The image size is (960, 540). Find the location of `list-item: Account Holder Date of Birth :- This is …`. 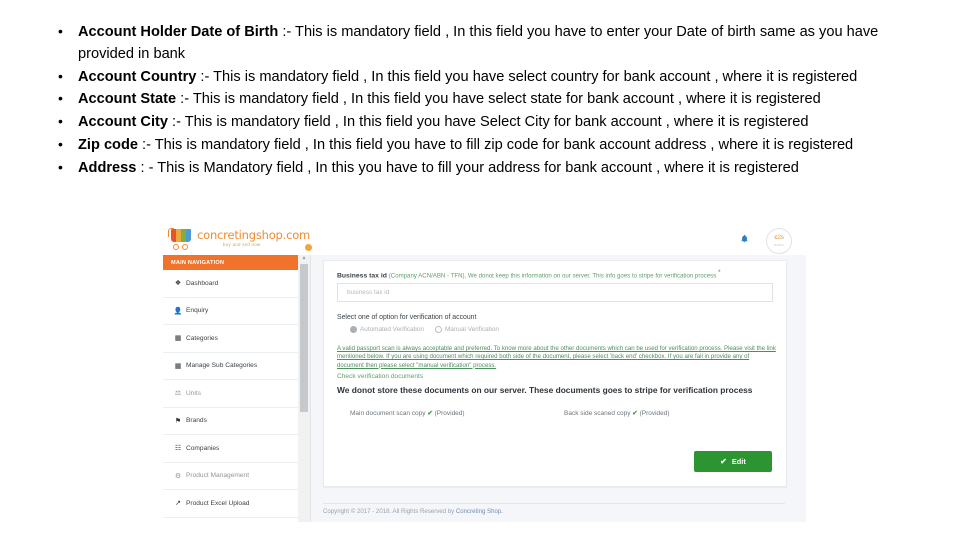

list-item: Account Holder Date of Birth :- This is … is located at coordinates (483, 44).